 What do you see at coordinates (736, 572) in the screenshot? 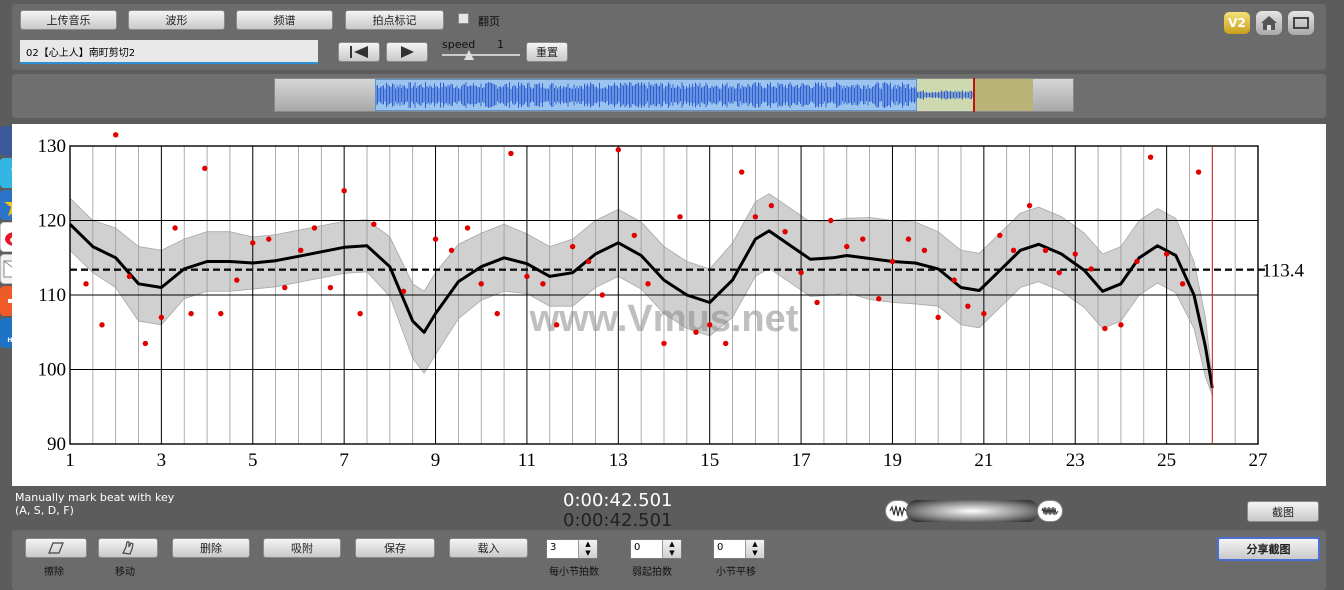
I see `bar-shift-label: 小节平移` at bounding box center [736, 572].